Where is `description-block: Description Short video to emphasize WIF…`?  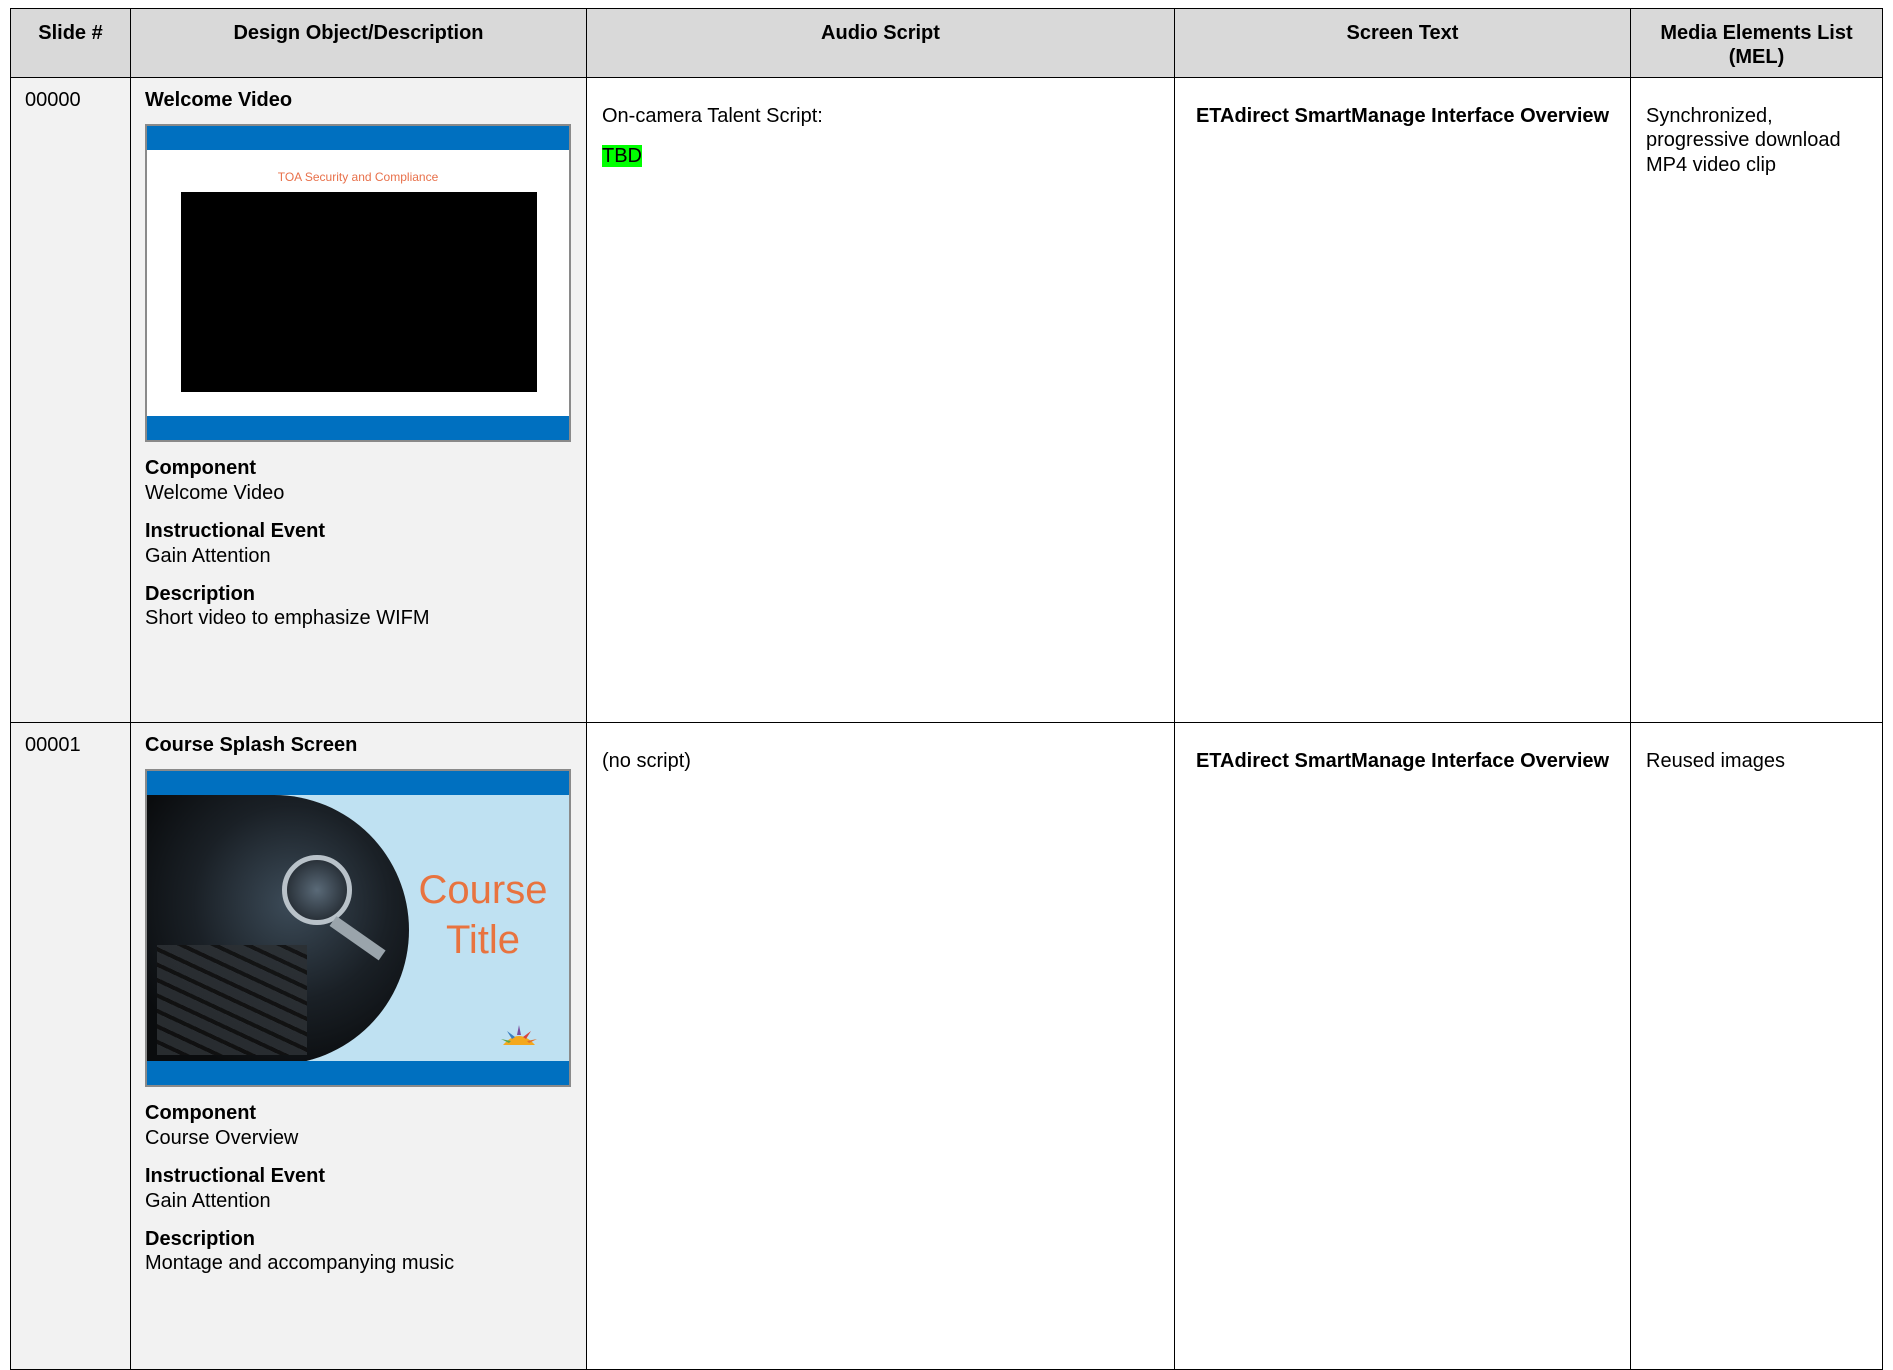 description-block: Description Short video to emphasize WIF… is located at coordinates (358, 606).